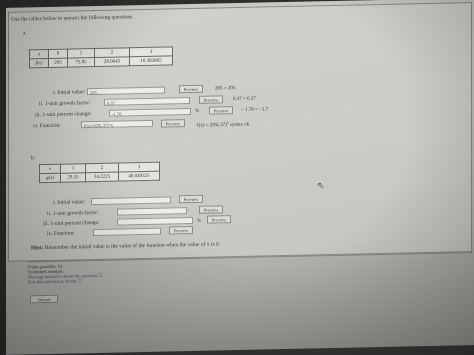 This screenshot has width=474, height=355. I want to click on part-a-percent-result: − 1.70 = −1.7, so click(255, 110).